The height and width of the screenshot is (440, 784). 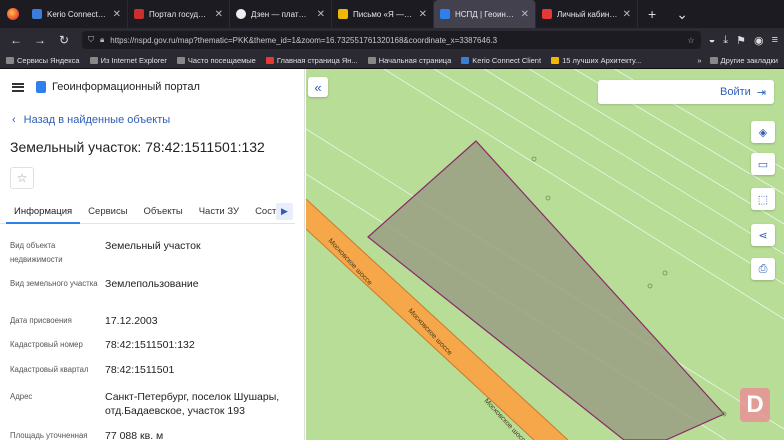 I want to click on tab-parts: Части ЗУ, so click(x=219, y=211).